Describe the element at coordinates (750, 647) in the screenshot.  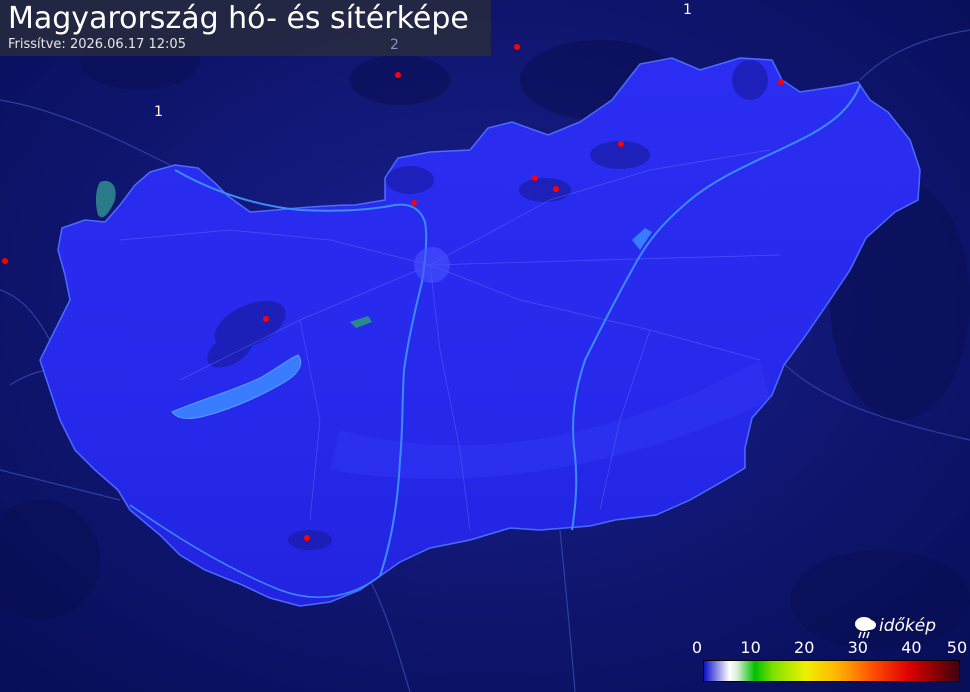
I see `legend-tick: 10` at that location.